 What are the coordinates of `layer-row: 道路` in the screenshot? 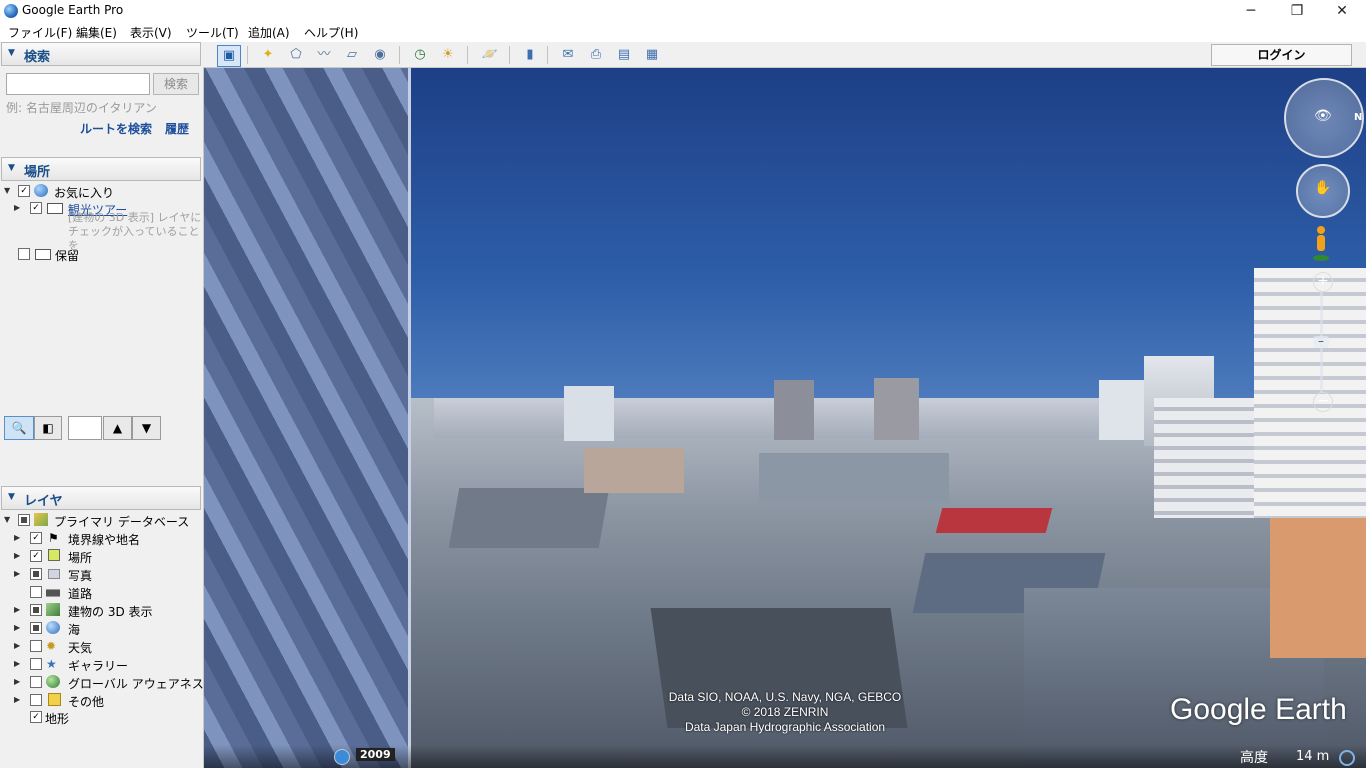 It's located at (101, 592).